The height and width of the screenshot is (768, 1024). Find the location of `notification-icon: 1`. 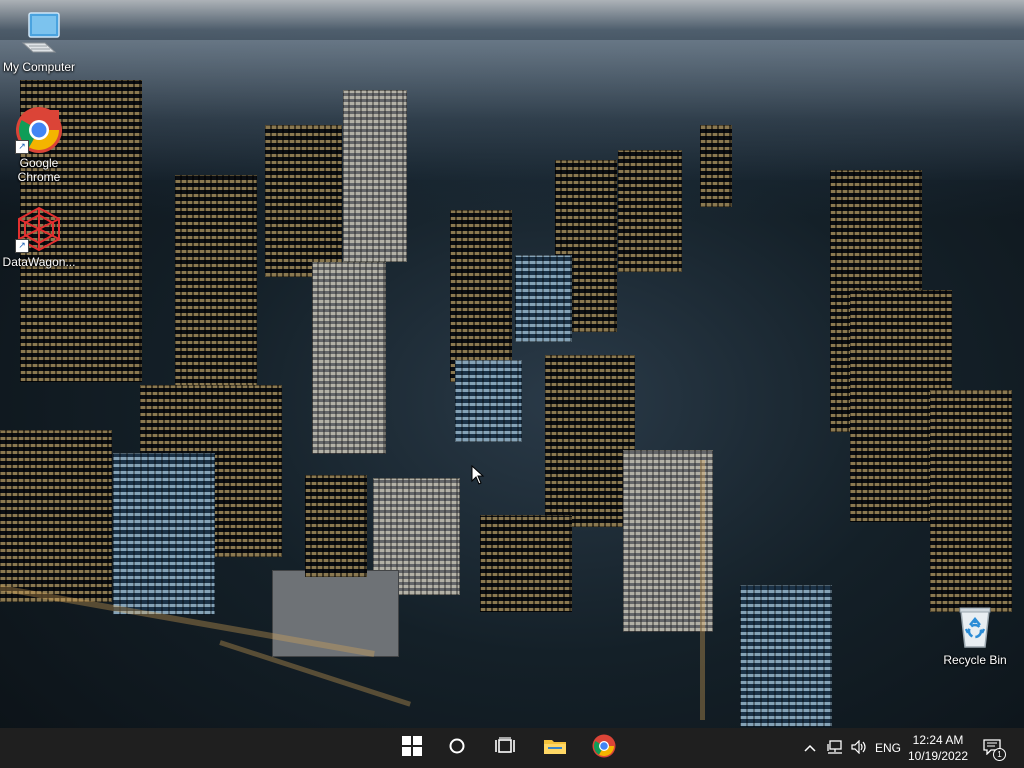

notification-icon: 1 is located at coordinates (994, 750).